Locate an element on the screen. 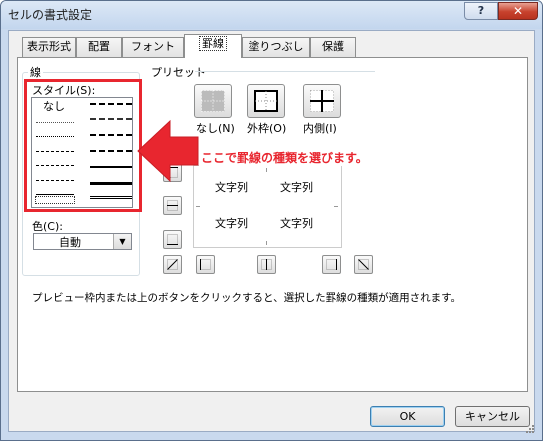  border-vertical-icon is located at coordinates (266, 264).